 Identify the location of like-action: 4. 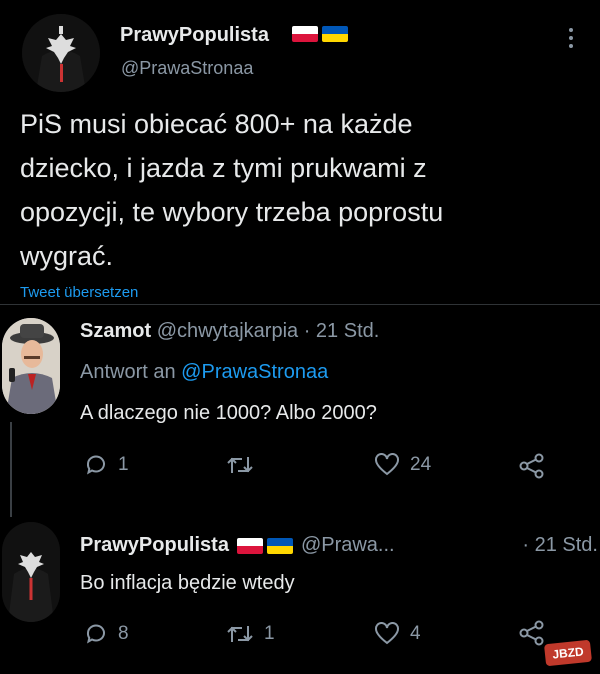
(397, 634).